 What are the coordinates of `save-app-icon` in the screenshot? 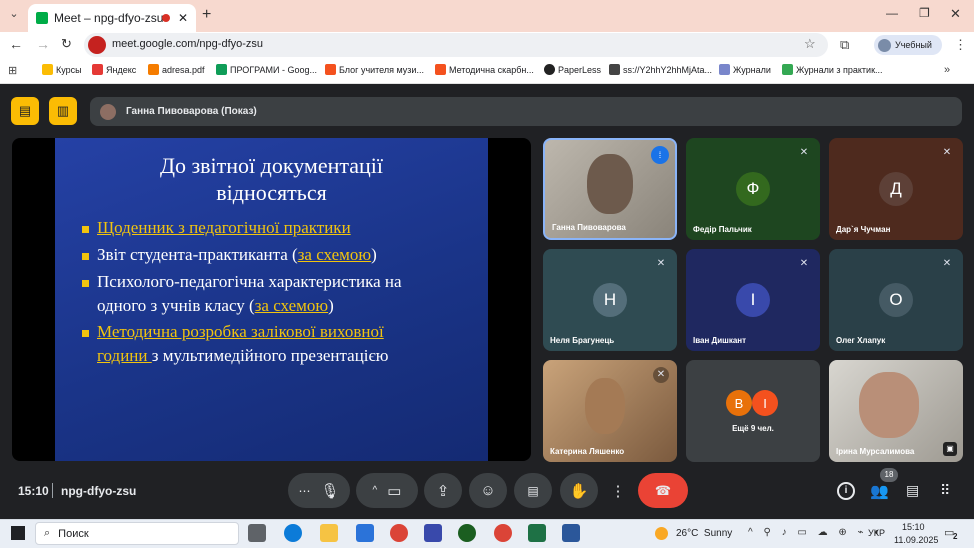 It's located at (433, 533).